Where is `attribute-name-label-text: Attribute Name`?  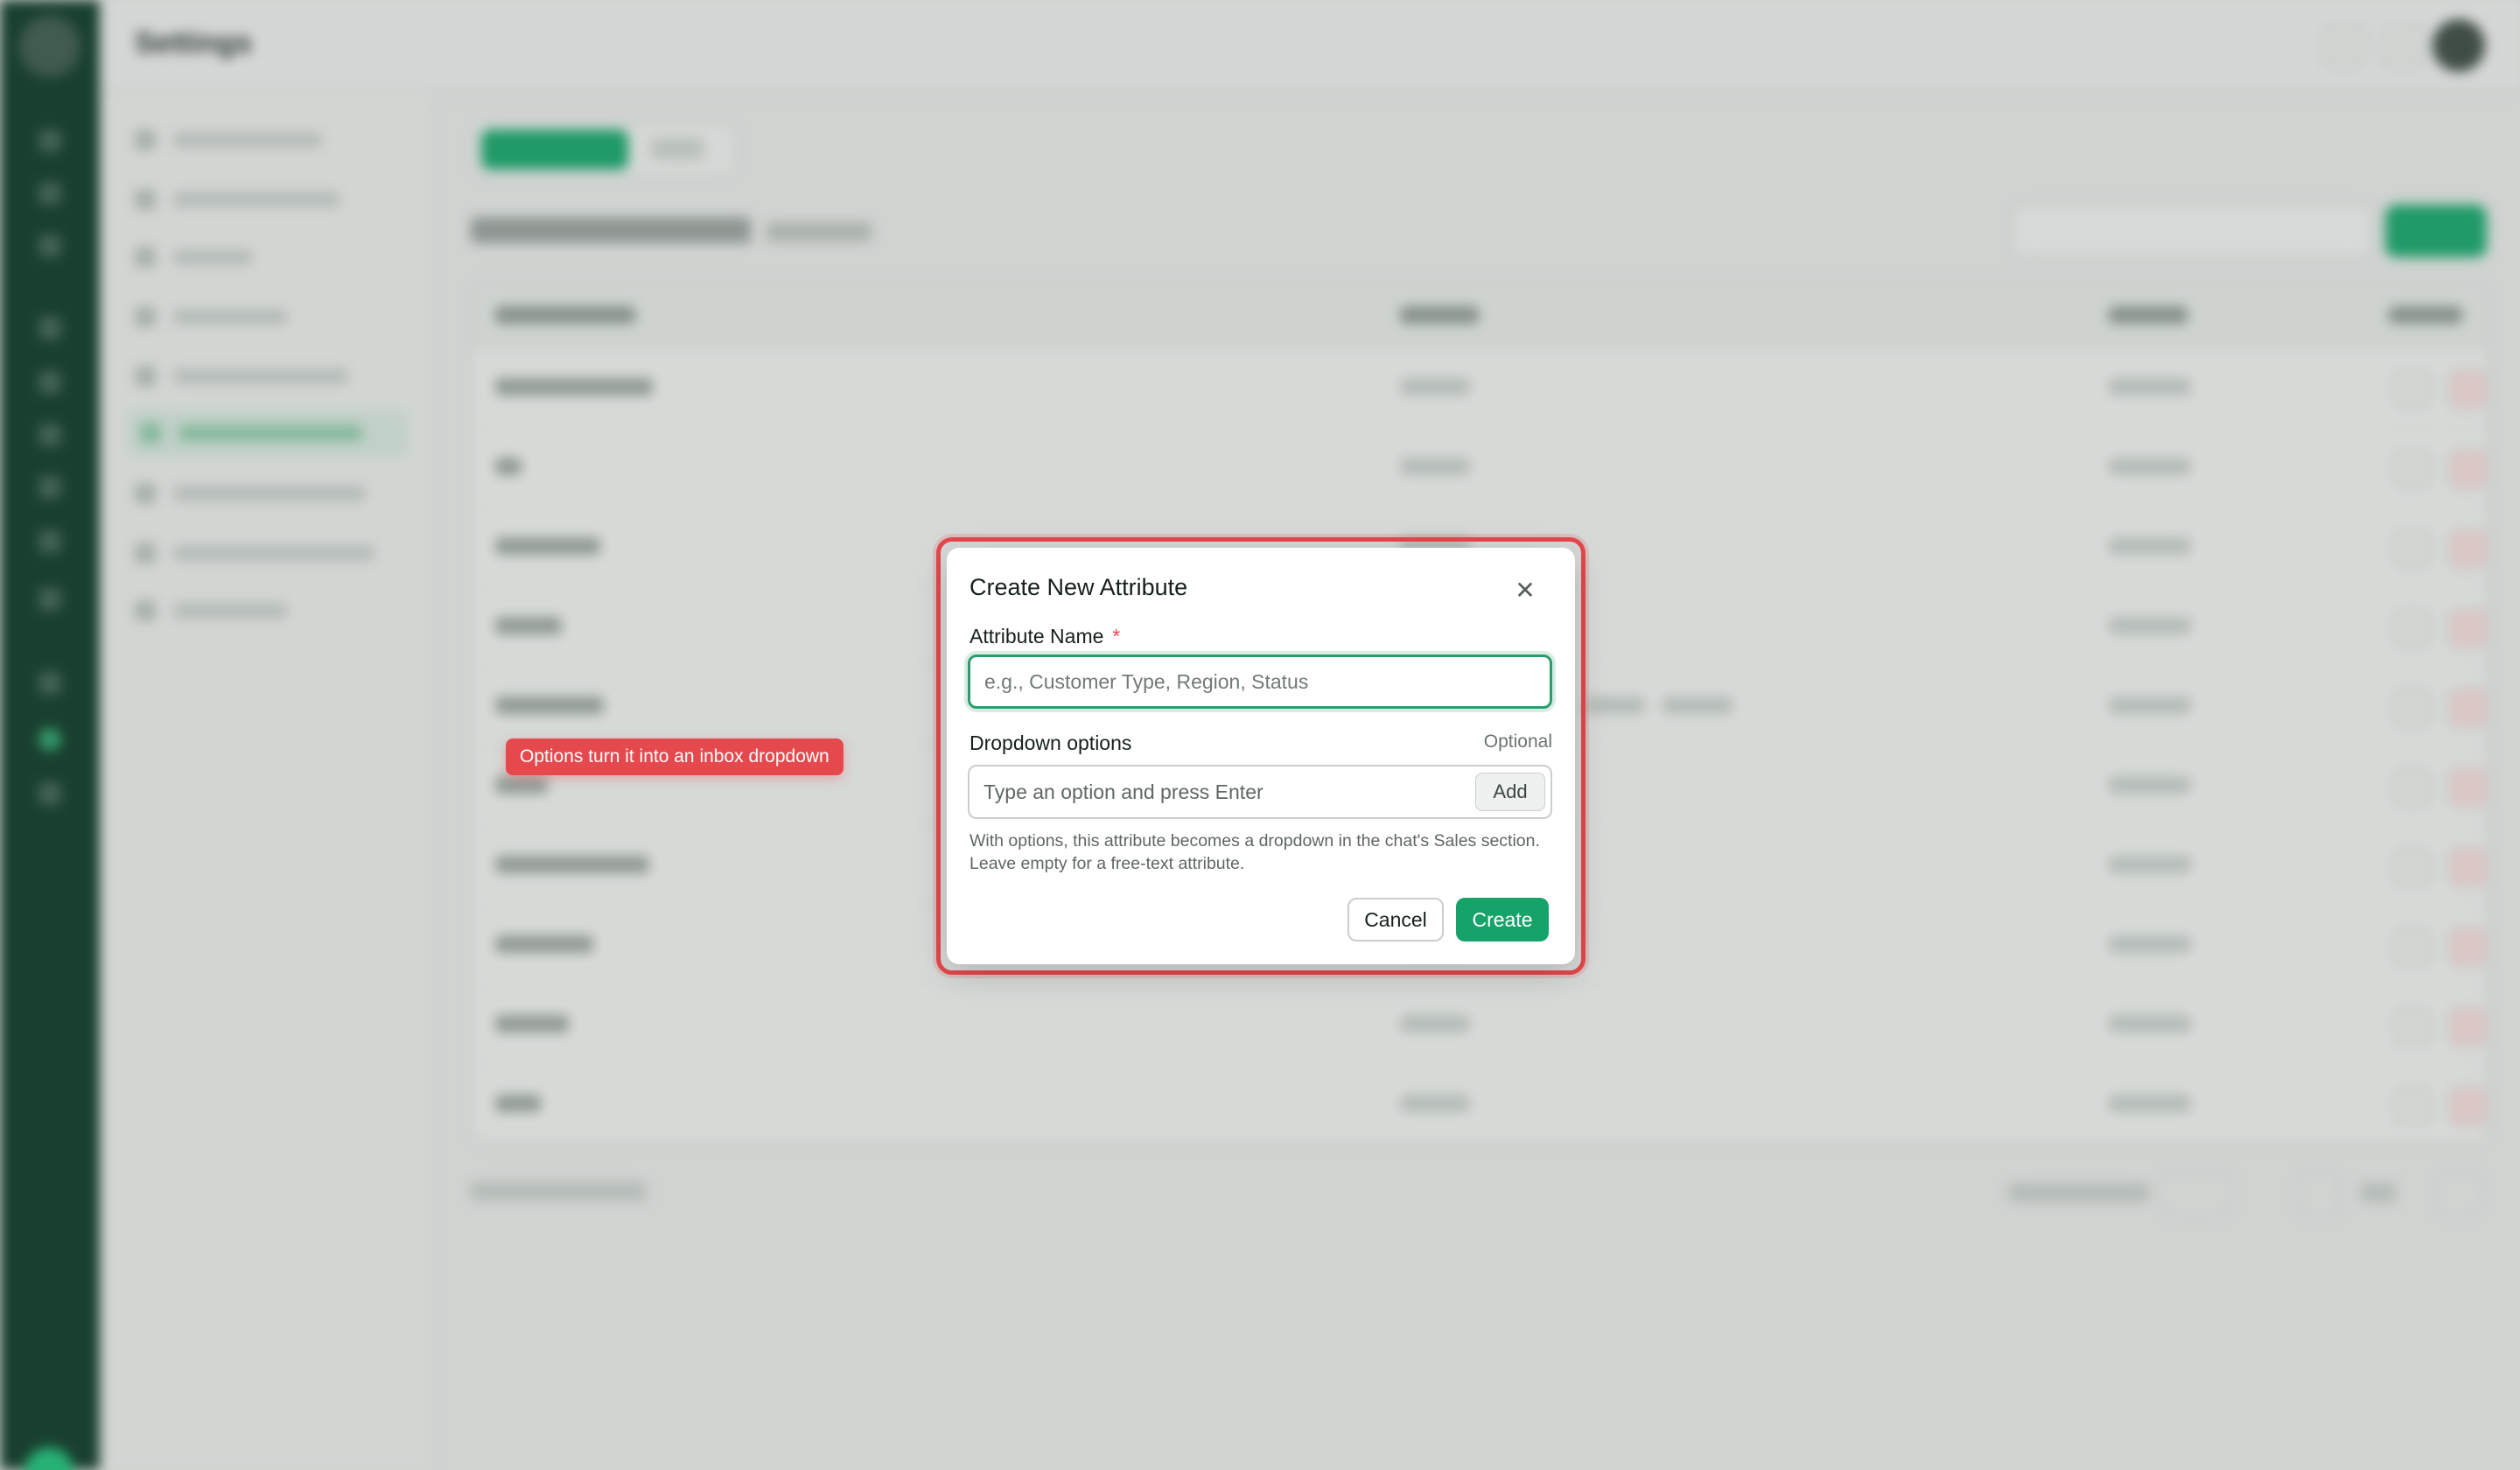
attribute-name-label-text: Attribute Name is located at coordinates (1037, 636).